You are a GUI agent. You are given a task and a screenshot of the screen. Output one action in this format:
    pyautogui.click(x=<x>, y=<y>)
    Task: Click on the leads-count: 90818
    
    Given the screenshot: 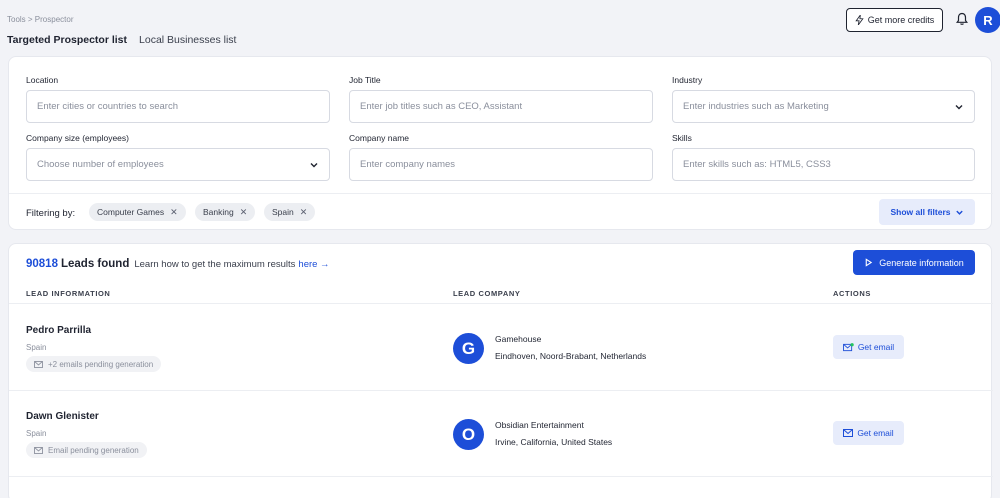 What is the action you would take?
    pyautogui.click(x=42, y=264)
    